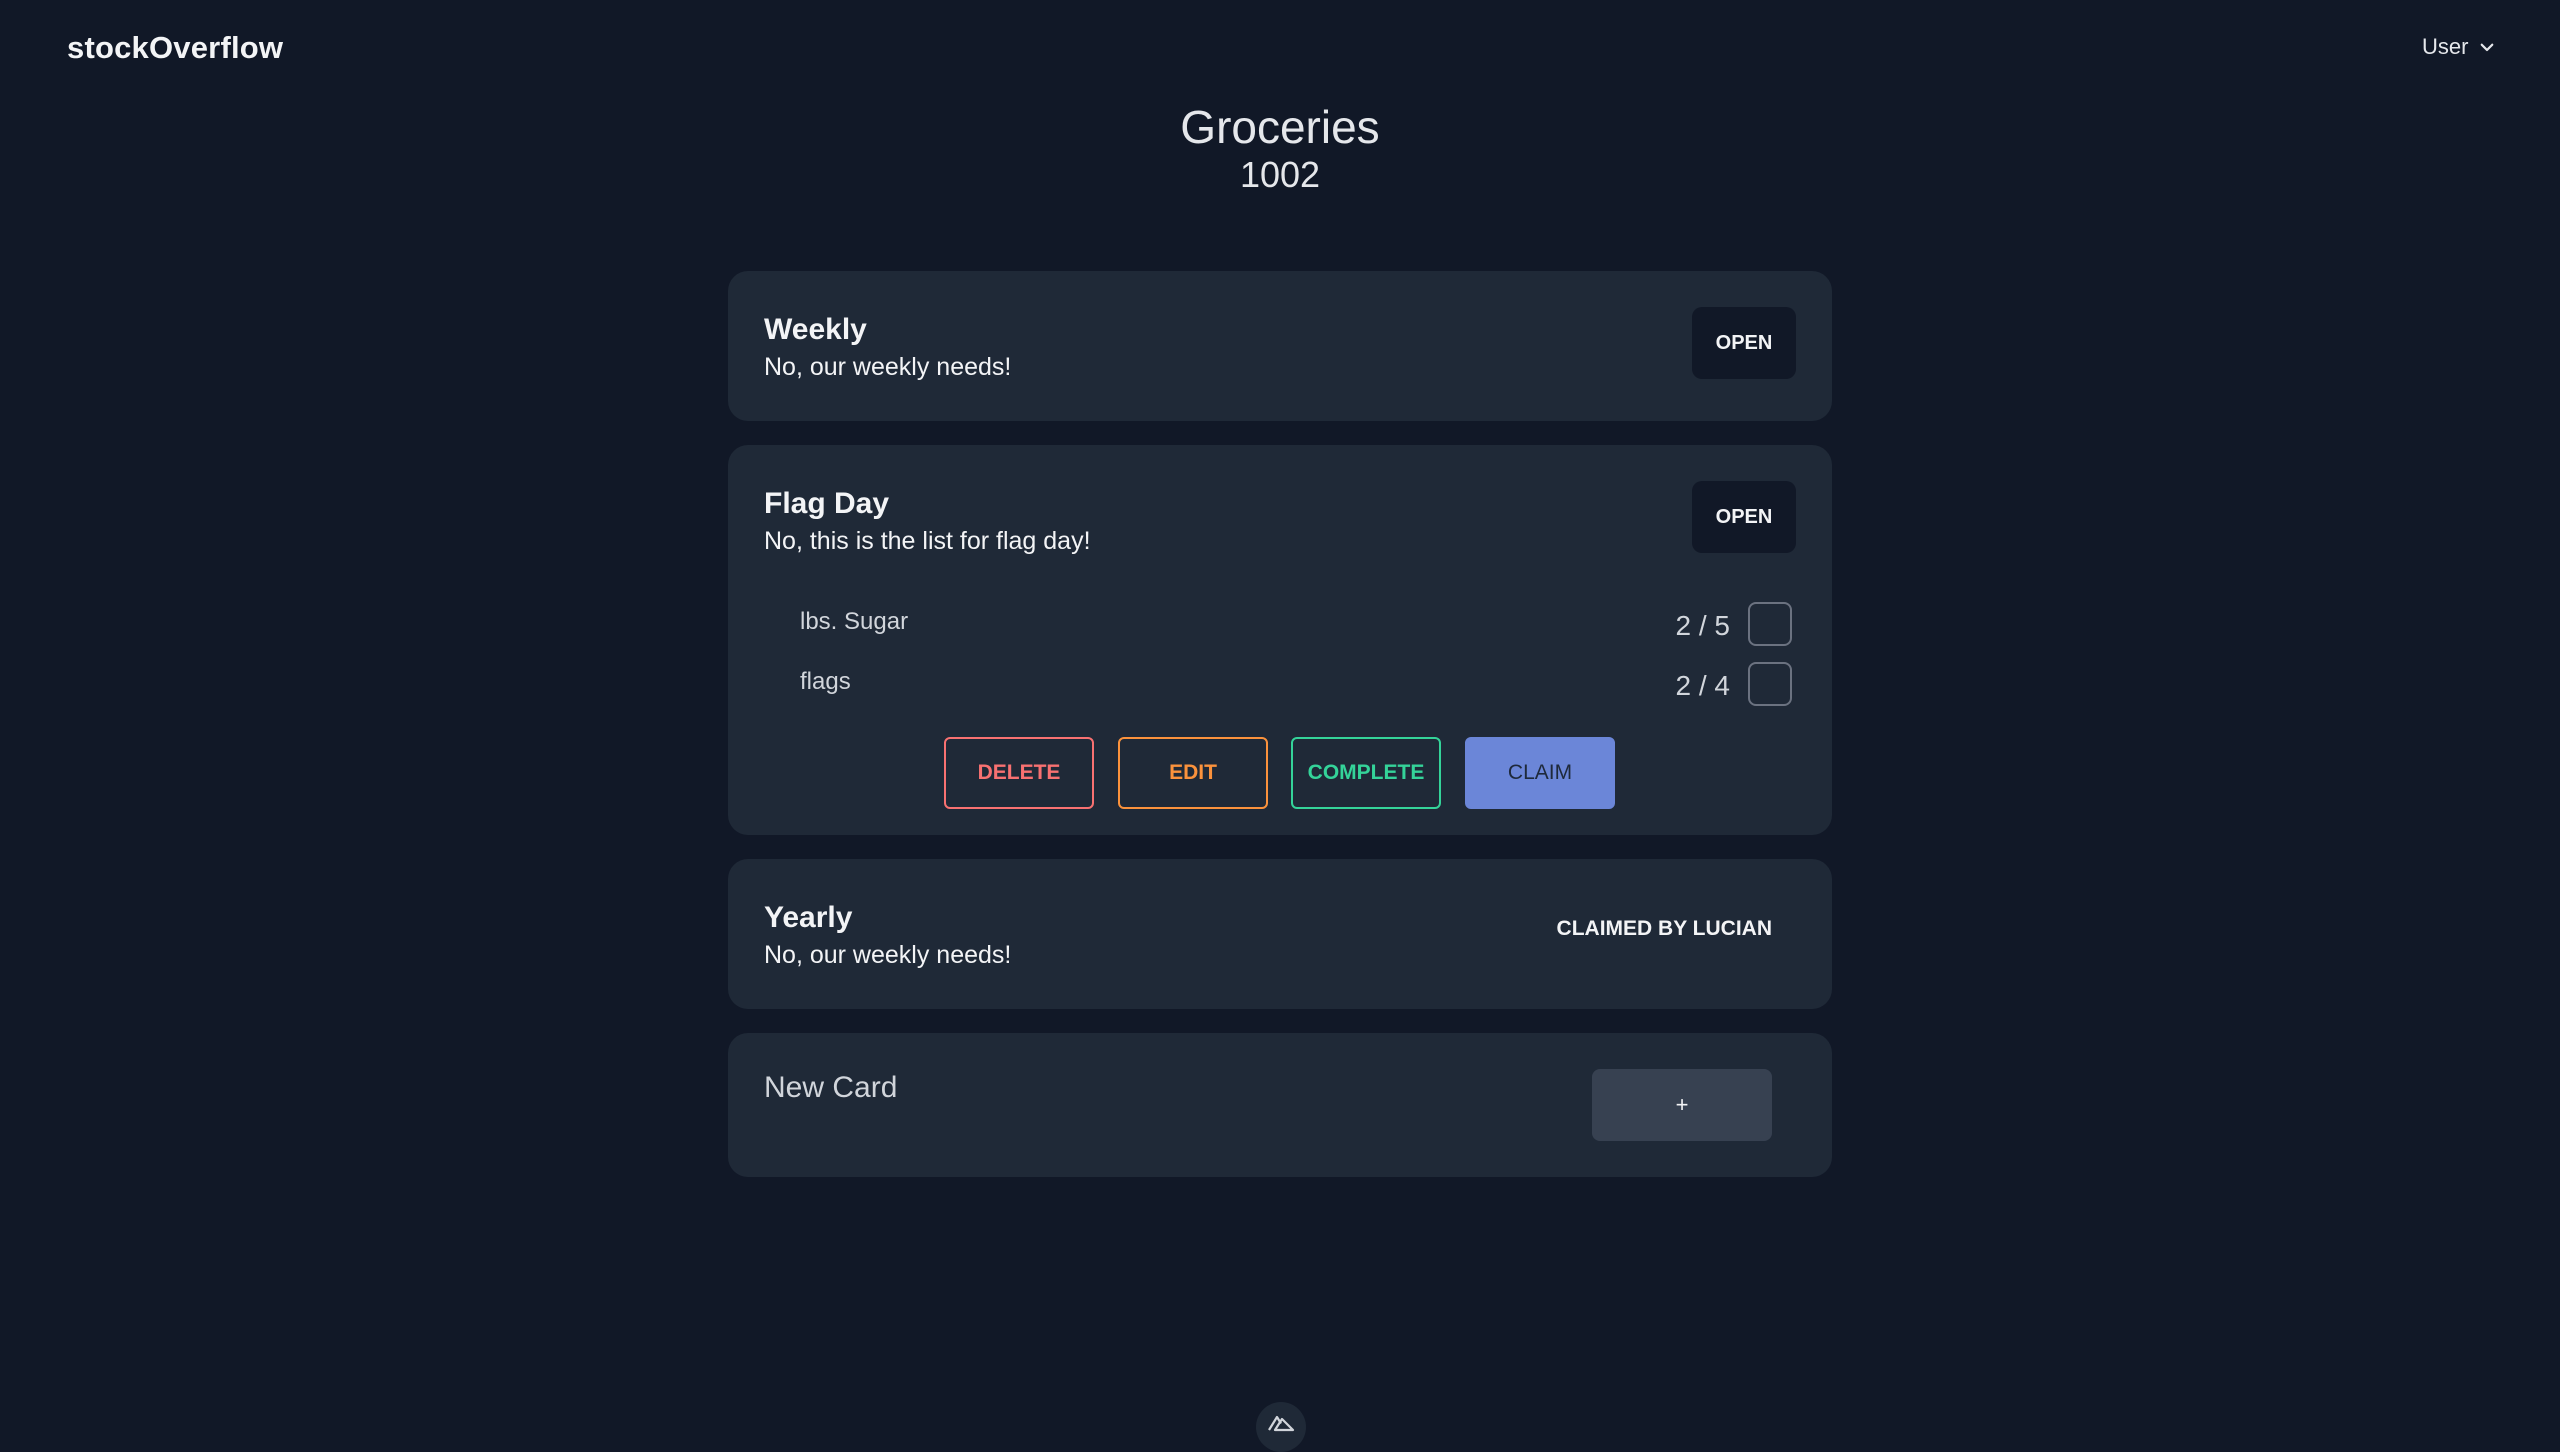 This screenshot has width=2560, height=1452. Describe the element at coordinates (1281, 1423) in the screenshot. I see `nuxt-logo-icon` at that location.